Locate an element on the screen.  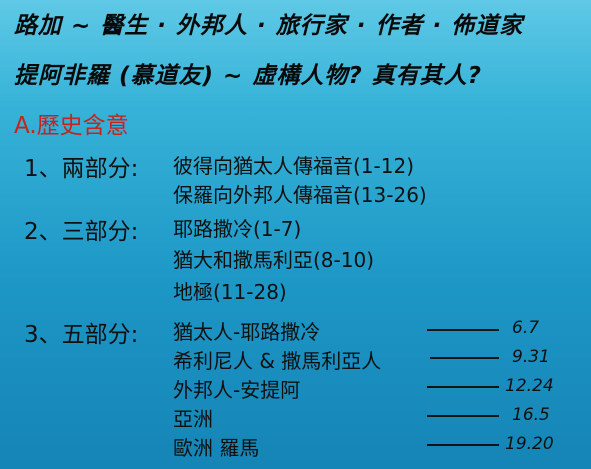
title-line-2: 提阿非羅 (慕道友) ~ 虛構人物? 真有其人? is located at coordinates (248, 76).